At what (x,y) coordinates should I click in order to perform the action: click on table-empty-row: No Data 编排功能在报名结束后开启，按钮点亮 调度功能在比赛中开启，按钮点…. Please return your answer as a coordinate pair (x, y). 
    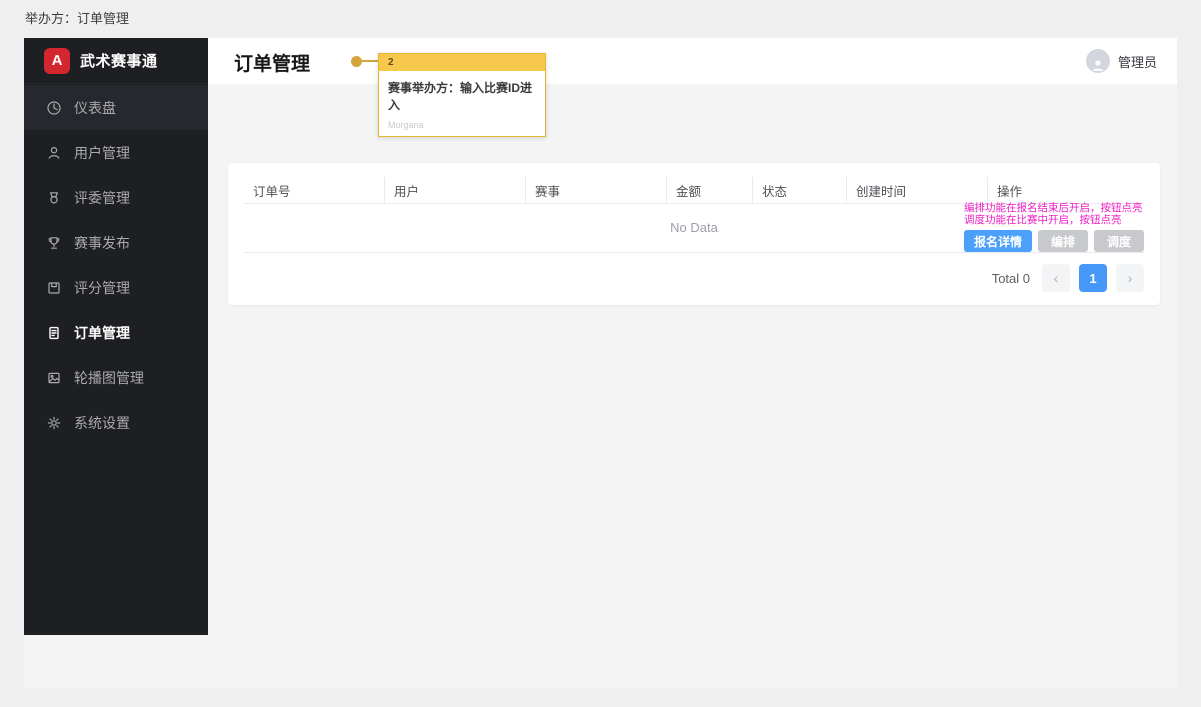
    Looking at the image, I should click on (694, 227).